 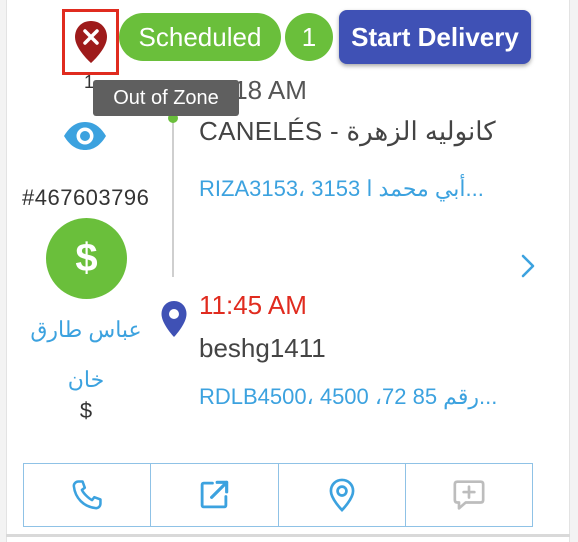 I want to click on out-of-zone-tooltip: Out of Zone, so click(x=166, y=98).